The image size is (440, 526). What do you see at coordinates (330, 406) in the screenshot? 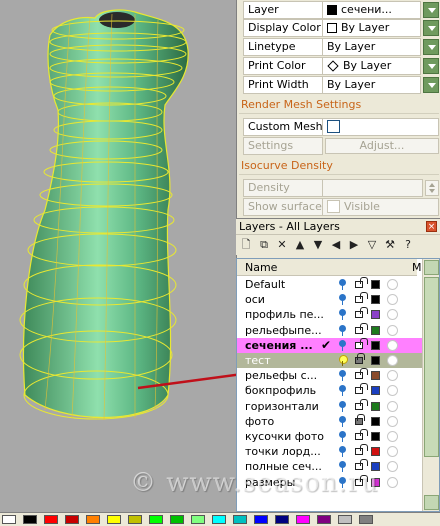
I see `layer-row: горизонтали` at bounding box center [330, 406].